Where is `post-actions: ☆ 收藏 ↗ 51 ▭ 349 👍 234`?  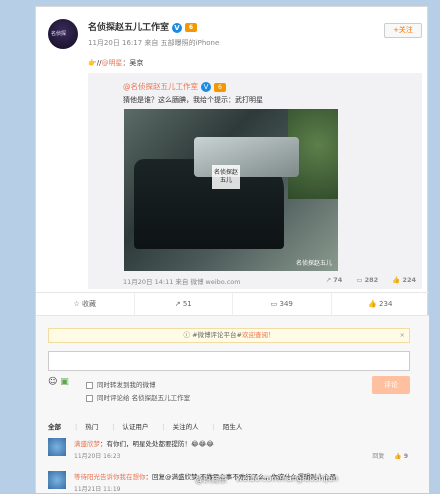 post-actions: ☆ 收藏 ↗ 51 ▭ 349 👍 234 is located at coordinates (232, 304).